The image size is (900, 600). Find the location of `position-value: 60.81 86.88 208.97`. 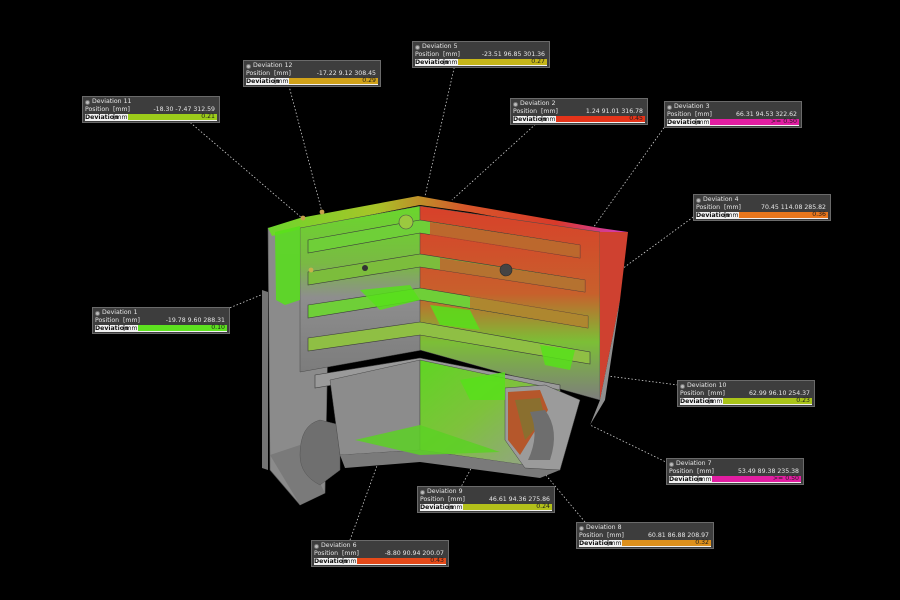

position-value: 60.81 86.88 208.97 is located at coordinates (678, 536).